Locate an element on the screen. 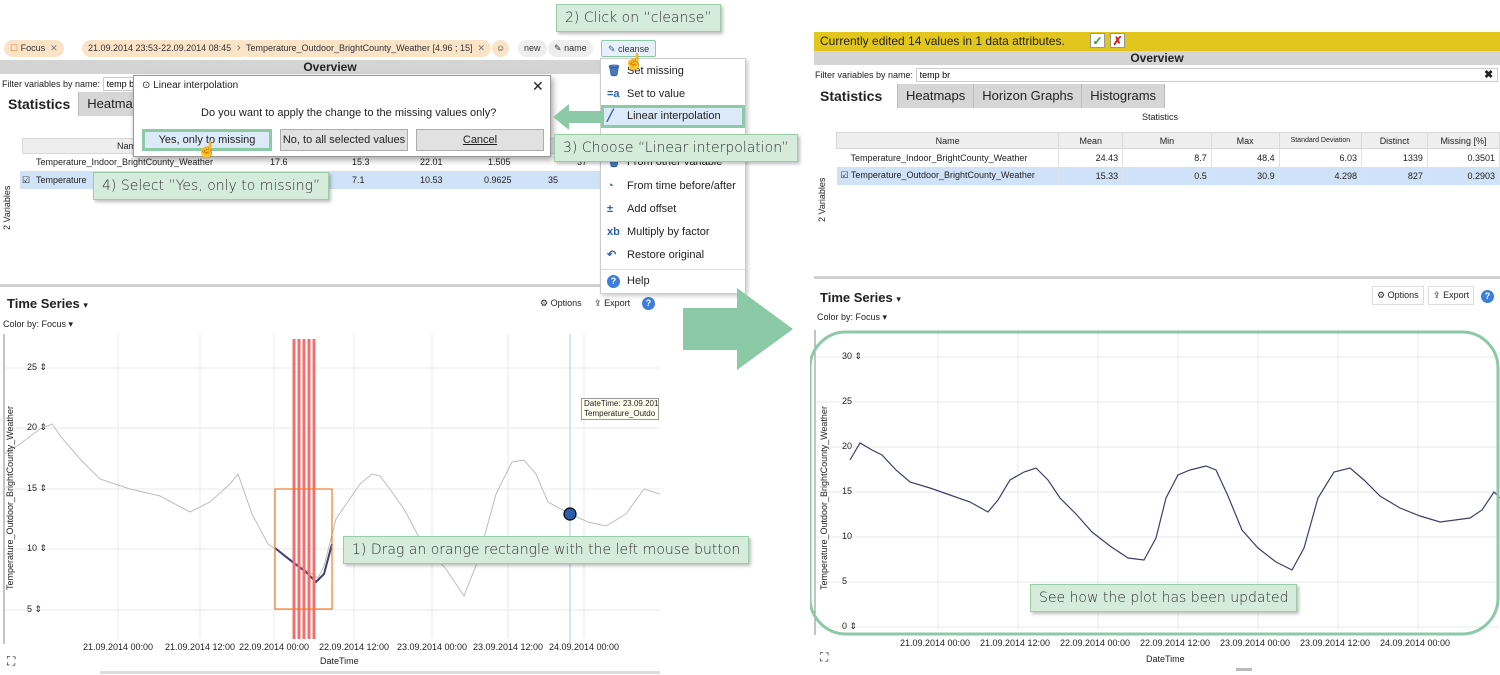 The image size is (1500, 675). filter-input is located at coordinates (1206, 75).